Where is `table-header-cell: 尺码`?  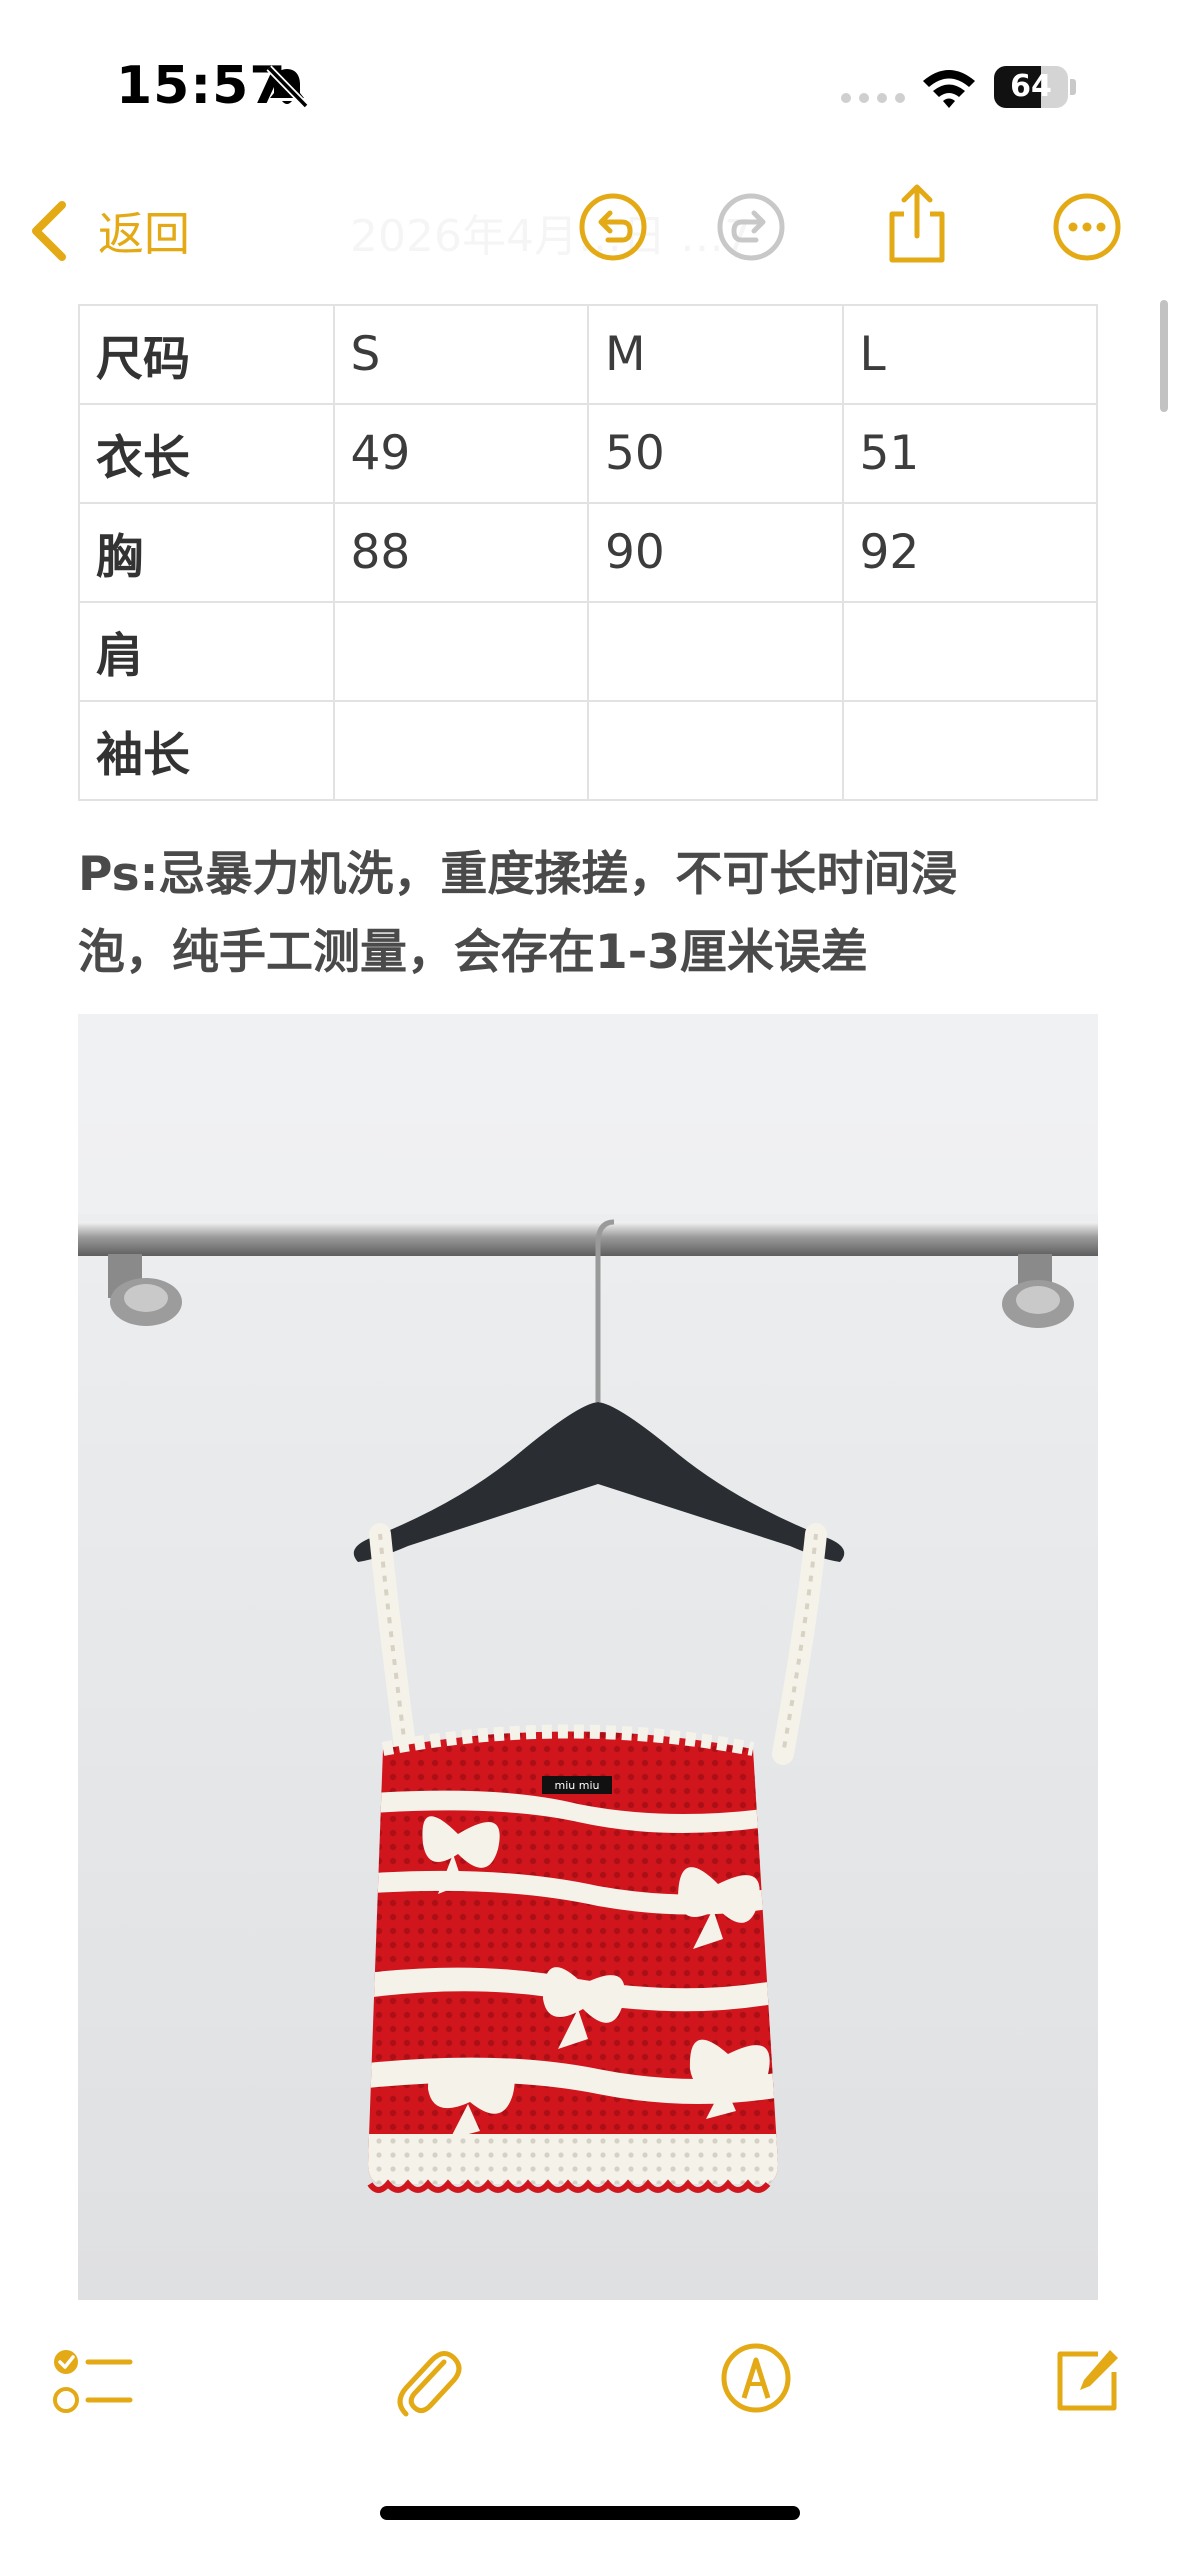 table-header-cell: 尺码 is located at coordinates (206, 354).